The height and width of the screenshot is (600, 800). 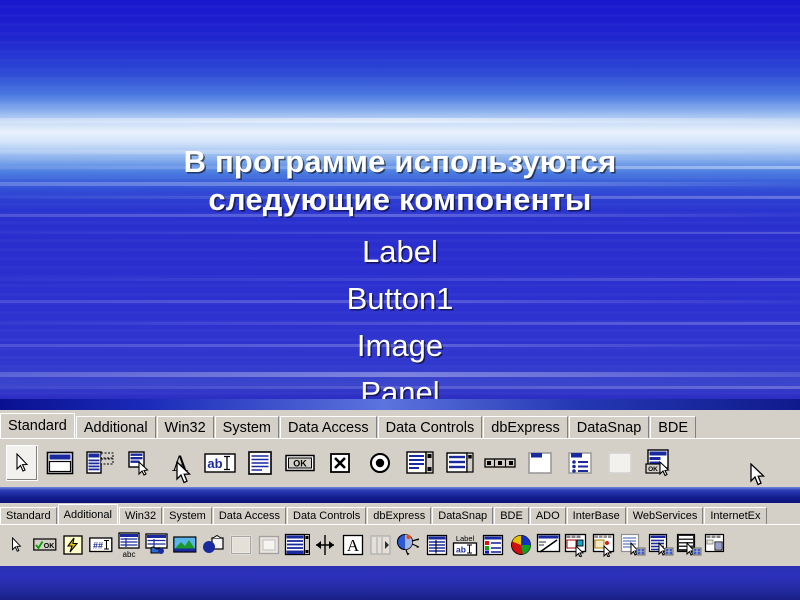 I want to click on tool-actiontoolbar, so click(x=604, y=545).